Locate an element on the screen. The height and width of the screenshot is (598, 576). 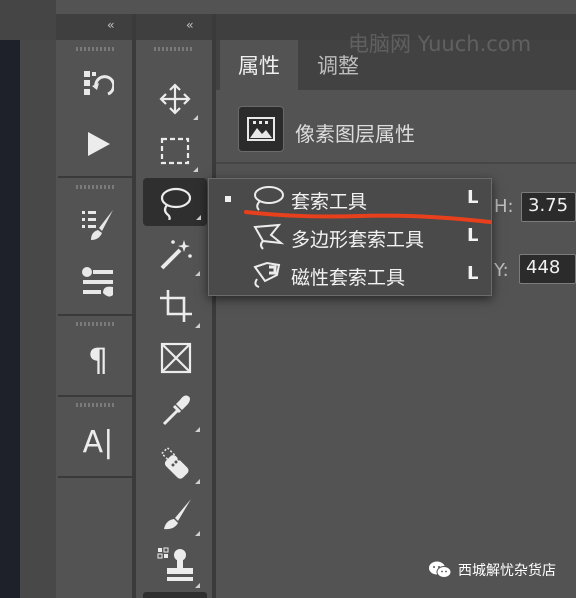
frame-icon is located at coordinates (176, 358).